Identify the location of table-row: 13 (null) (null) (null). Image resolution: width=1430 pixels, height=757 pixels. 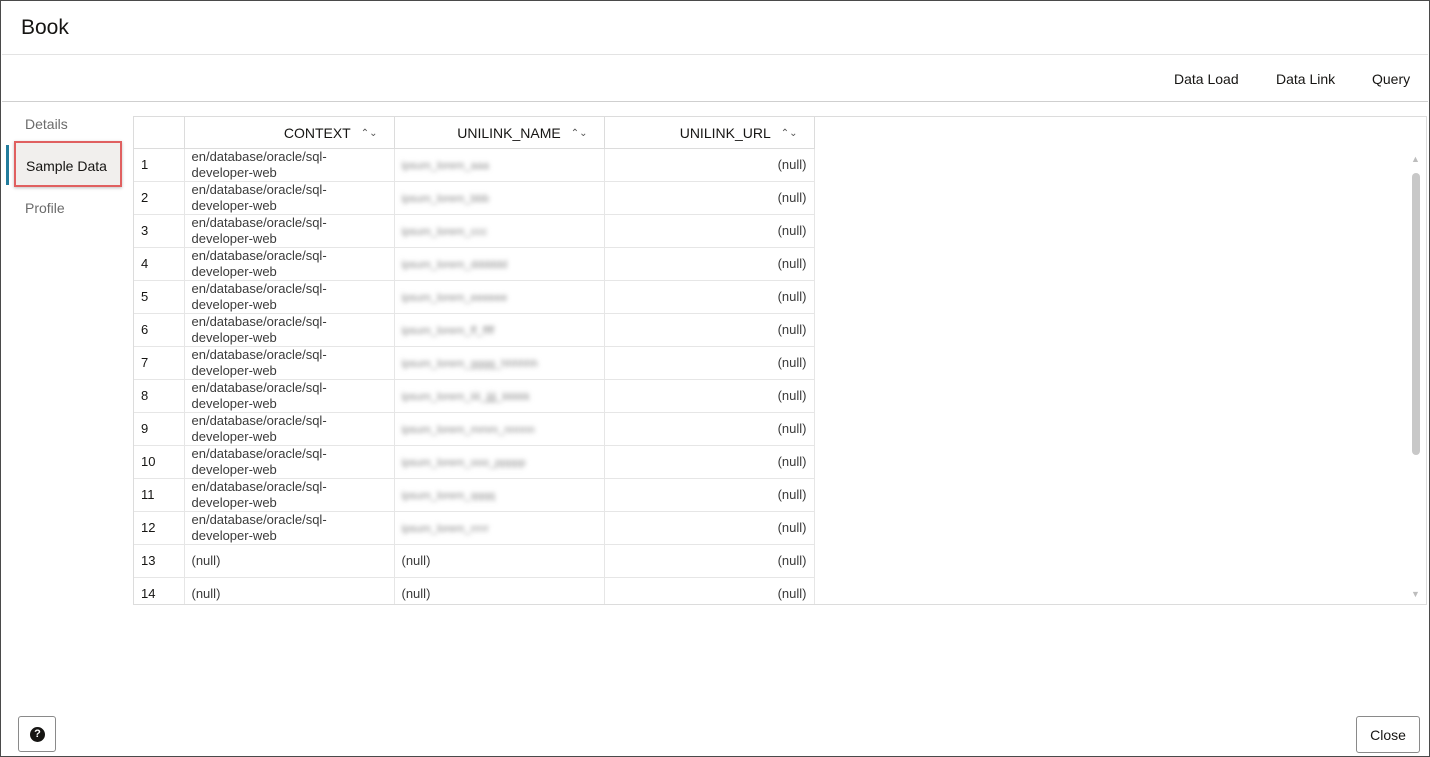
(474, 561).